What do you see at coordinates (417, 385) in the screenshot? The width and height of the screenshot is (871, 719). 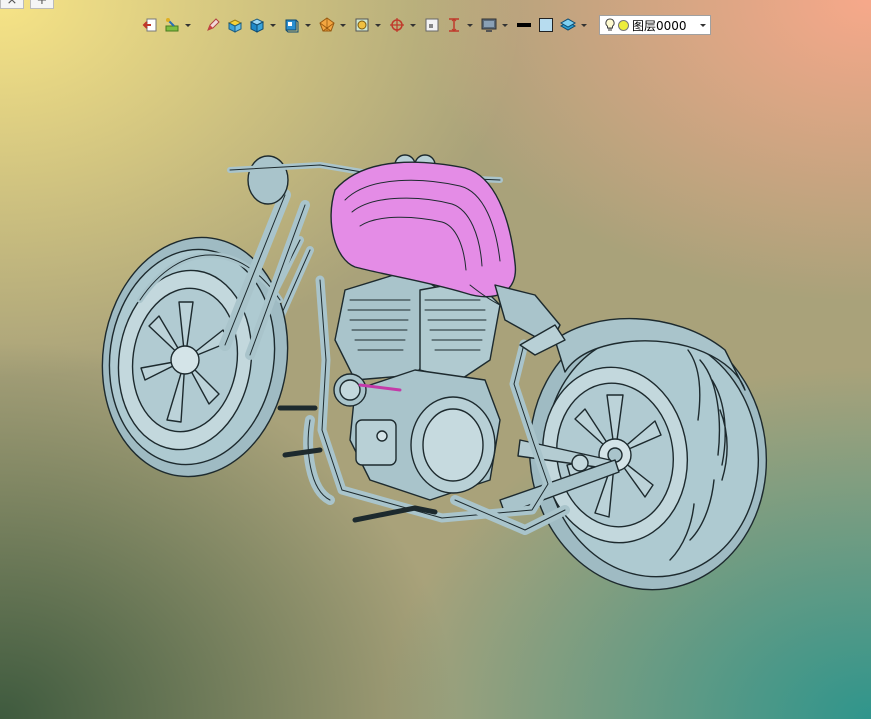 I see `engine` at bounding box center [417, 385].